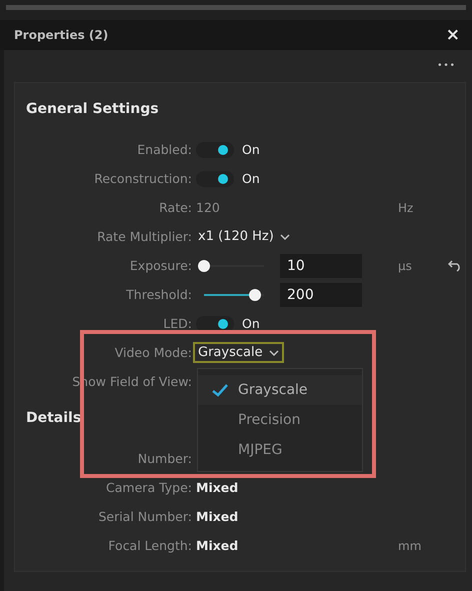 The width and height of the screenshot is (472, 591). Describe the element at coordinates (149, 487) in the screenshot. I see `field-label: Camera Type:` at that location.